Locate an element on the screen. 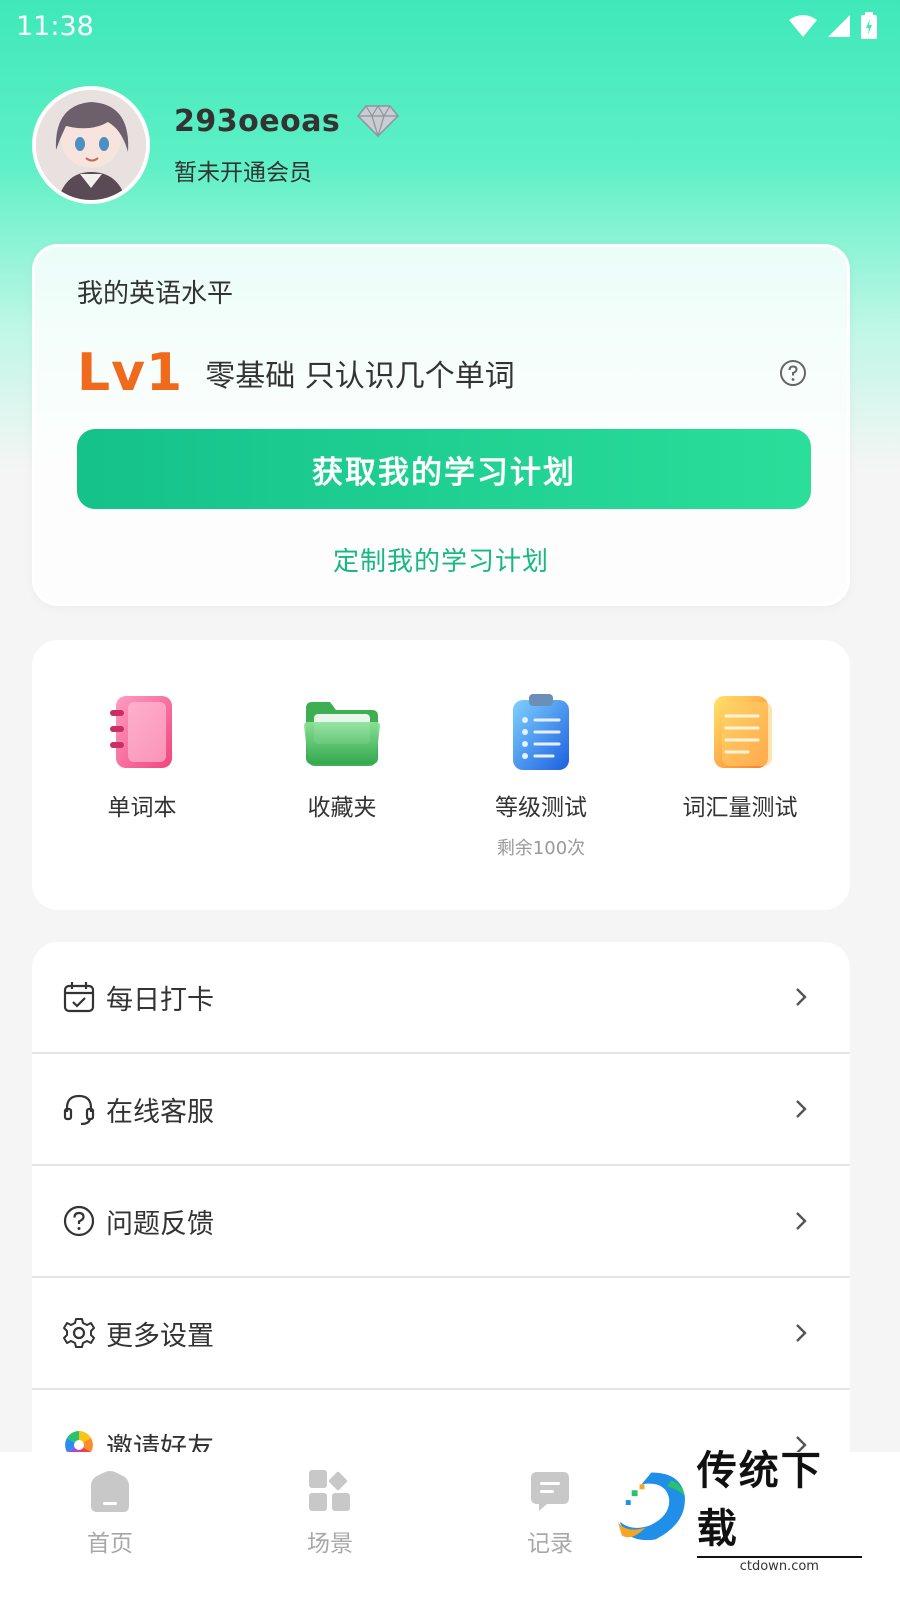 The image size is (900, 1600). tab-label: 记录 is located at coordinates (550, 1544).